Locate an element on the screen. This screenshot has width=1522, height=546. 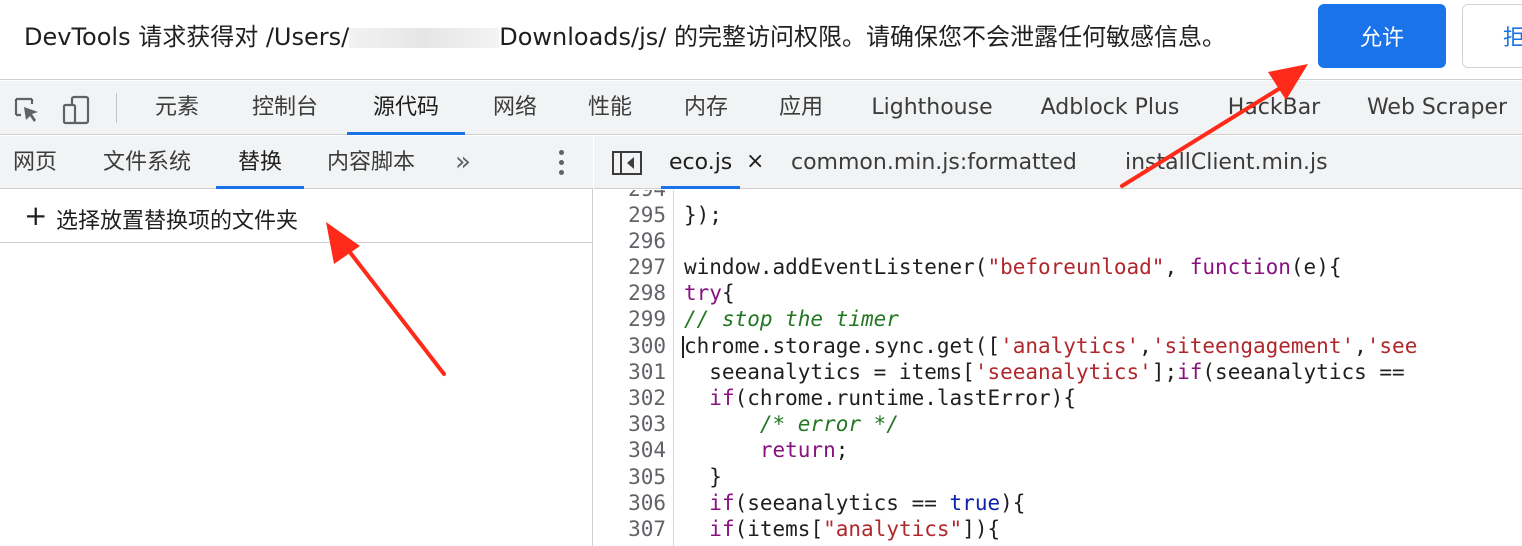
file-tab-eco-js: eco.js is located at coordinates (700, 162).